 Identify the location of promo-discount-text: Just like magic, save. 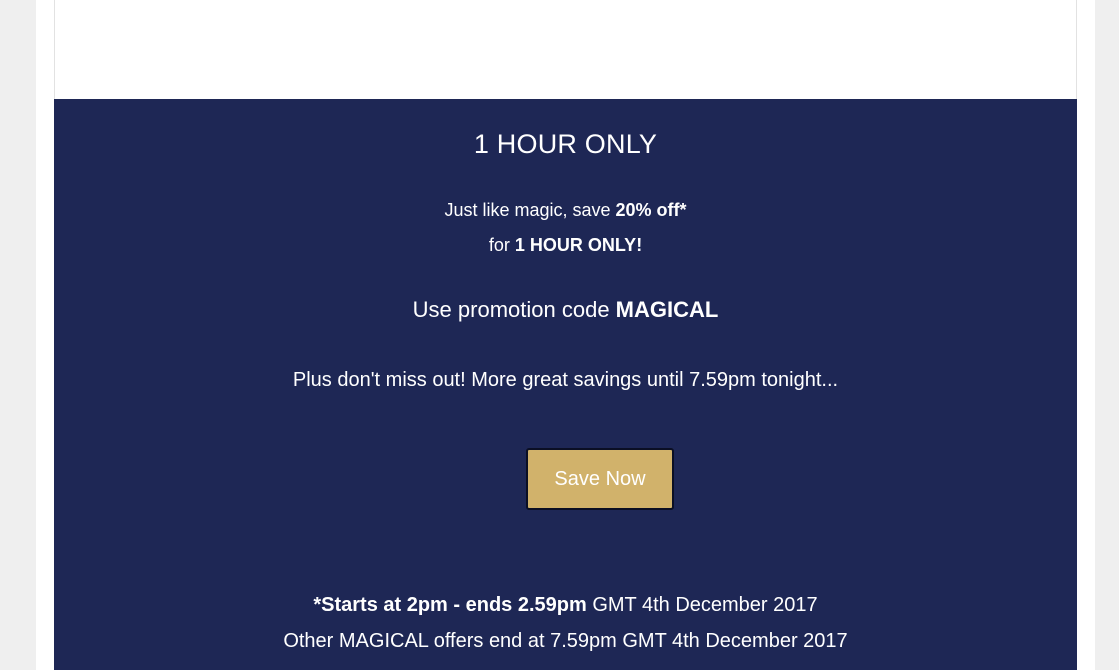
(530, 210).